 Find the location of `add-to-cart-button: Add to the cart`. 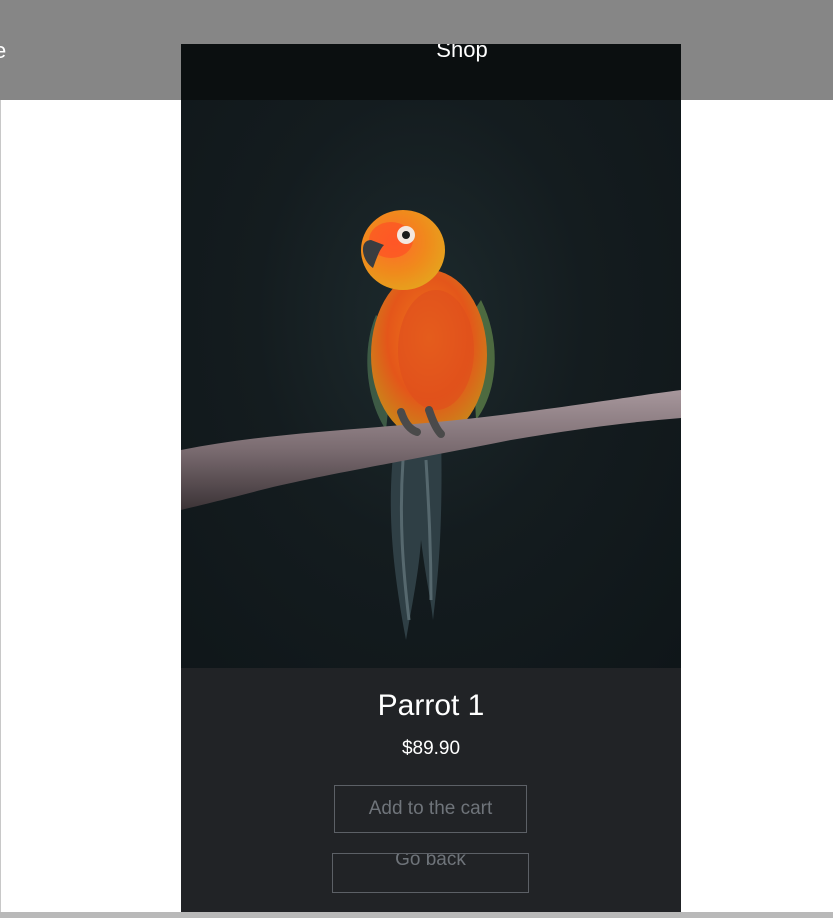

add-to-cart-button: Add to the cart is located at coordinates (430, 809).